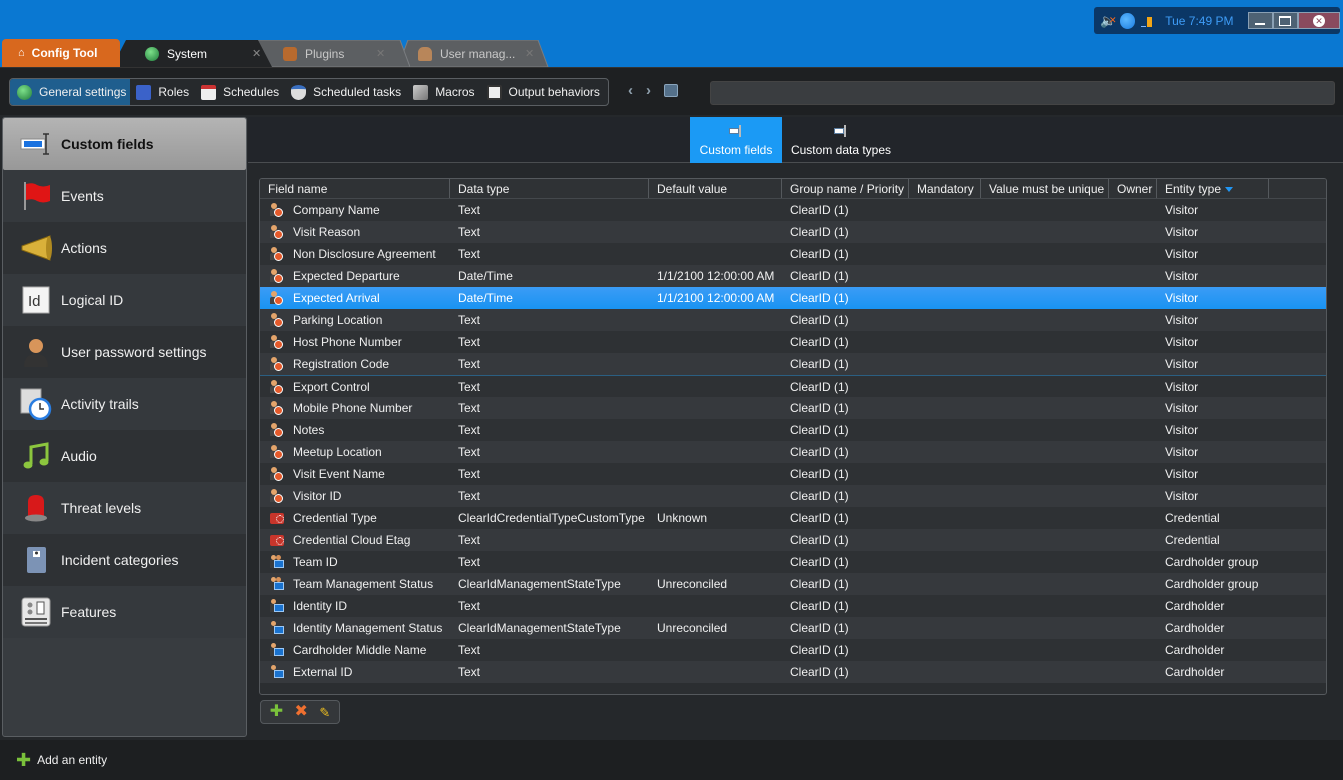  Describe the element at coordinates (192, 53) in the screenshot. I see `tab-system: System ✕` at that location.